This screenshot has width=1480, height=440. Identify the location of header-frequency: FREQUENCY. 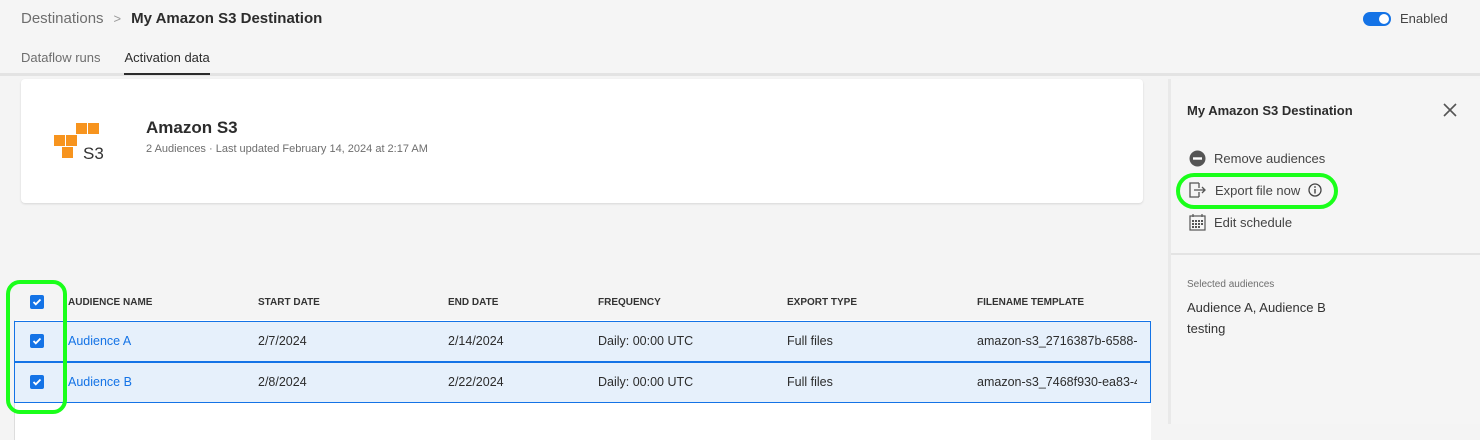
(629, 302).